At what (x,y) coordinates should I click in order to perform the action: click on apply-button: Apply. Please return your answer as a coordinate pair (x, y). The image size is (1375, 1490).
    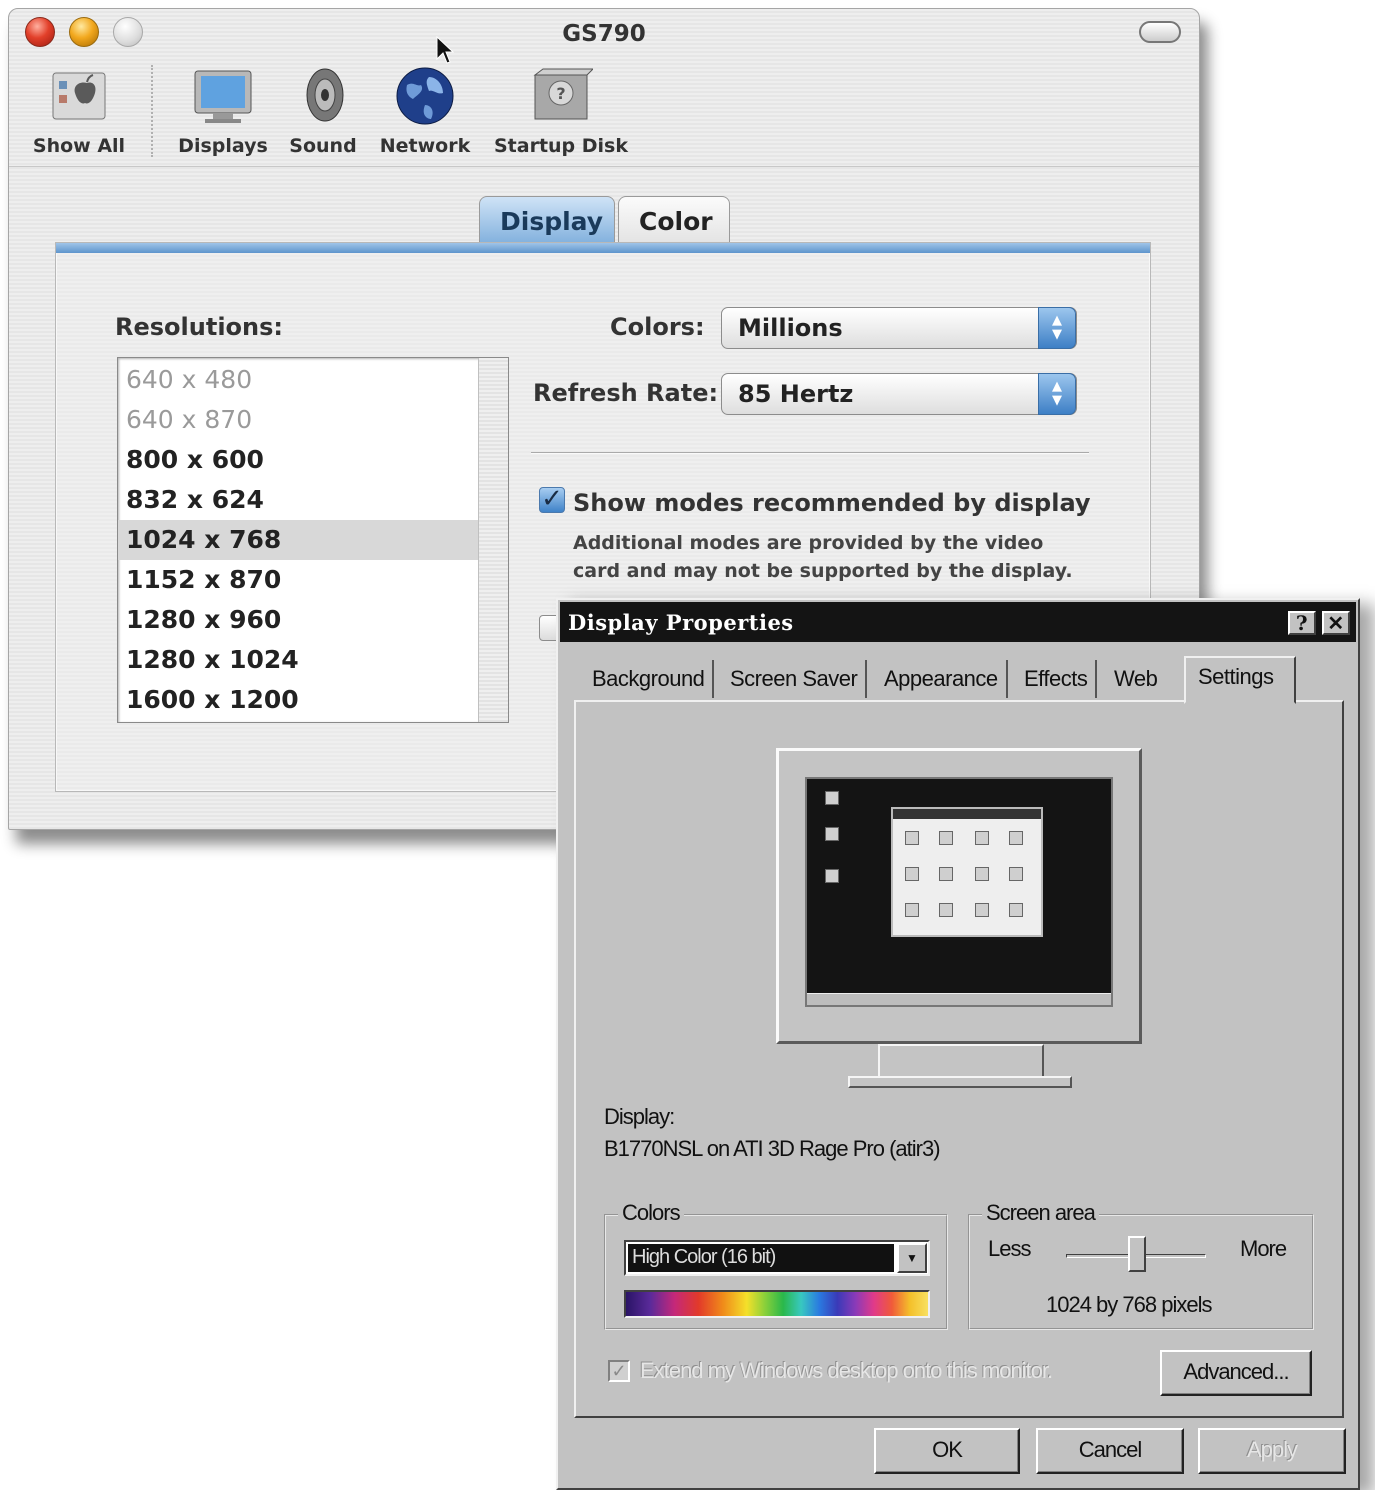
    Looking at the image, I should click on (1272, 1451).